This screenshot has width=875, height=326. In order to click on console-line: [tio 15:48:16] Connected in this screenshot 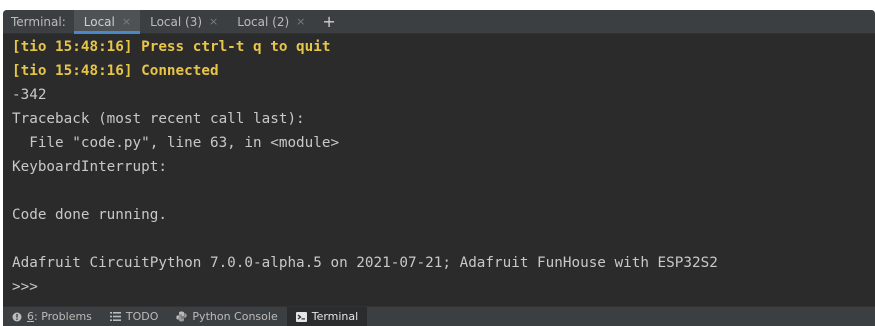, I will do `click(115, 71)`.